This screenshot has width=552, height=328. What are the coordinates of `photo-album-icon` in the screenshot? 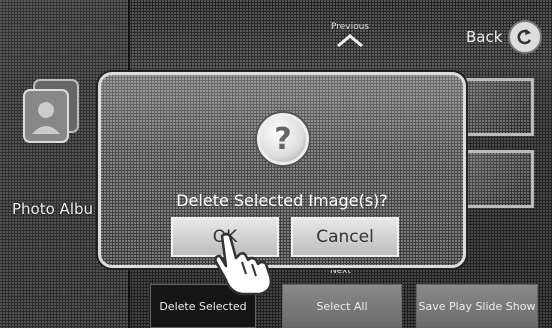 It's located at (51, 113).